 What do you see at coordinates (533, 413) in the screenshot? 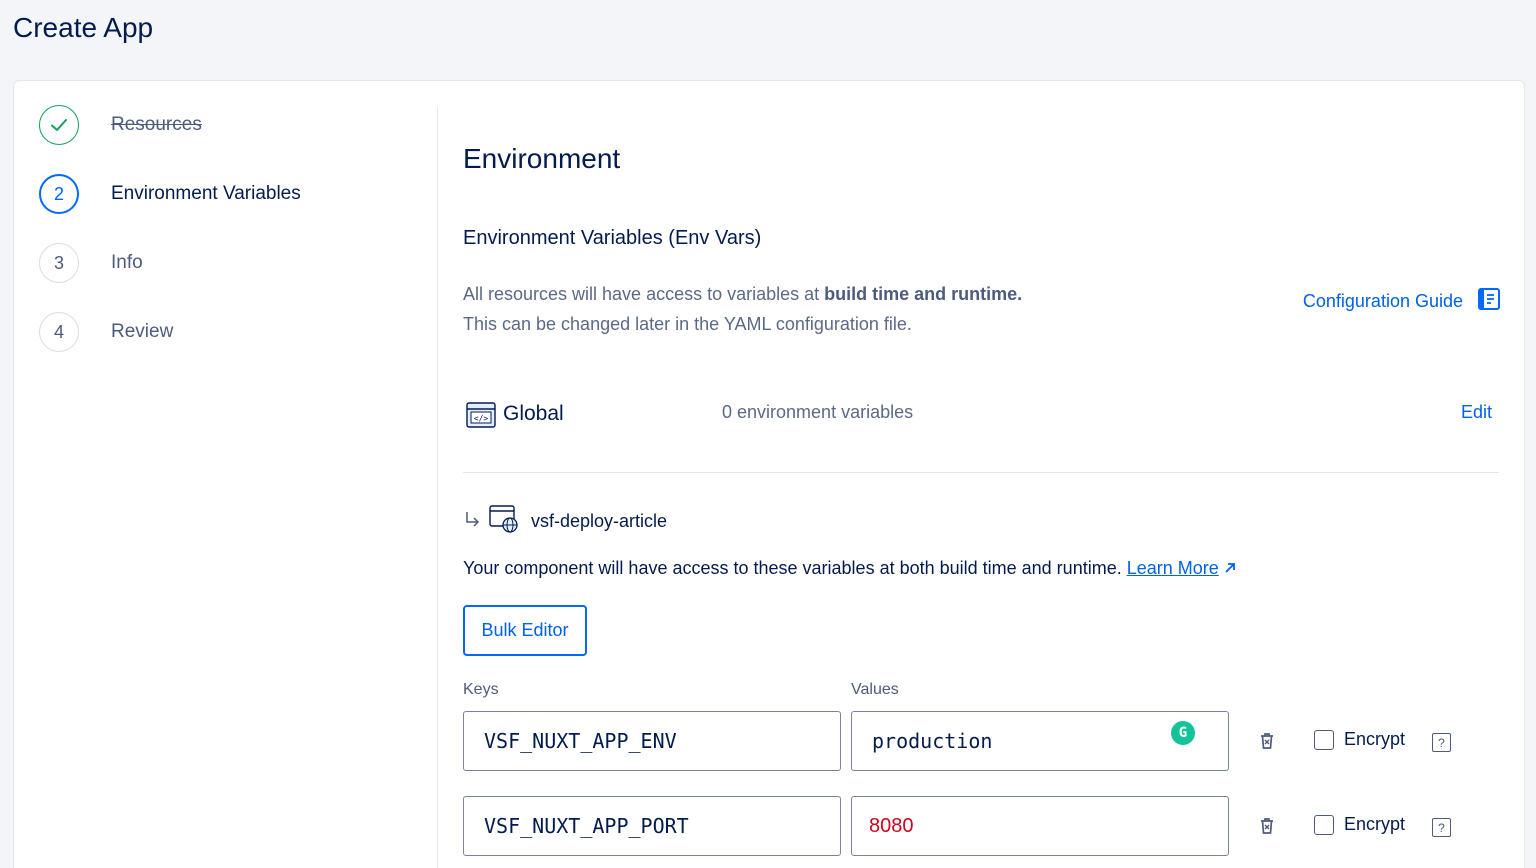
I see `global-label: Global` at bounding box center [533, 413].